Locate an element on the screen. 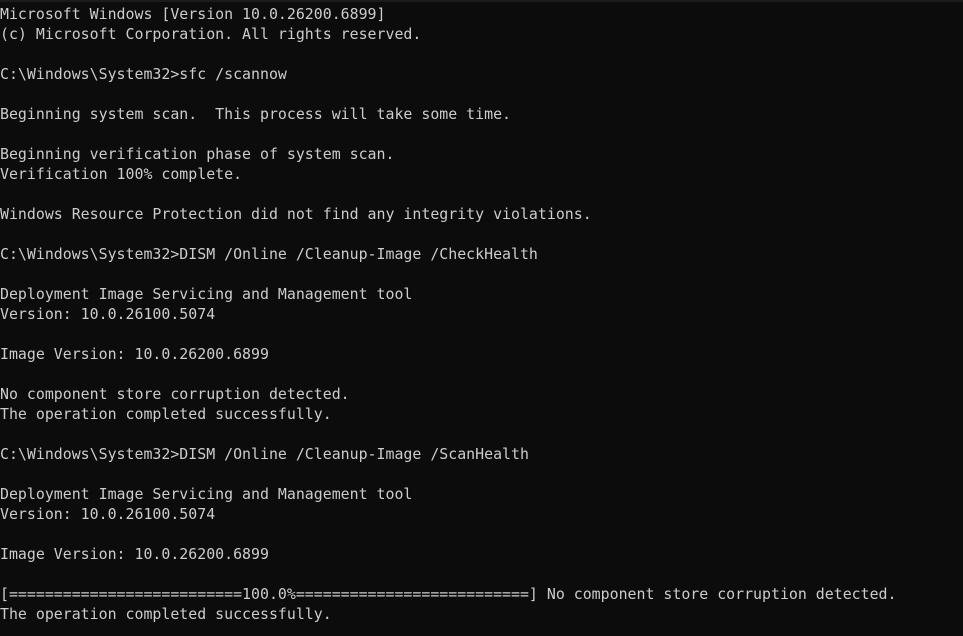 This screenshot has height=636, width=963. window-top-edge is located at coordinates (481, 1).